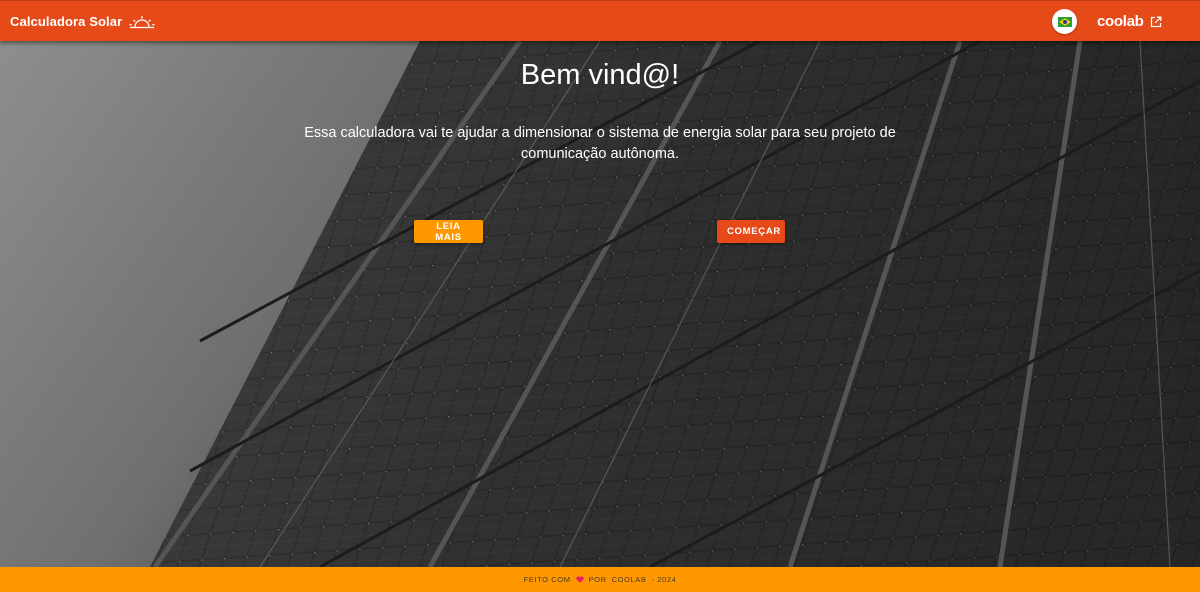 This screenshot has width=1200, height=592. Describe the element at coordinates (664, 579) in the screenshot. I see `footer-year: - 2024` at that location.